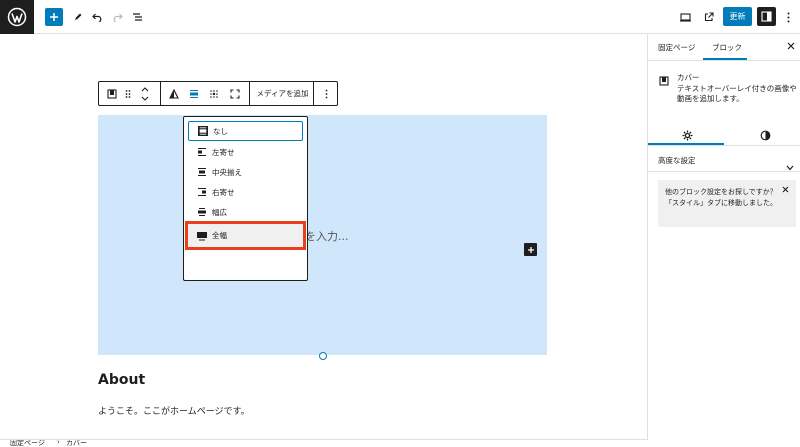 Image resolution: width=800 pixels, height=447 pixels. Describe the element at coordinates (676, 47) in the screenshot. I see `tab-page: 固定ページ` at that location.